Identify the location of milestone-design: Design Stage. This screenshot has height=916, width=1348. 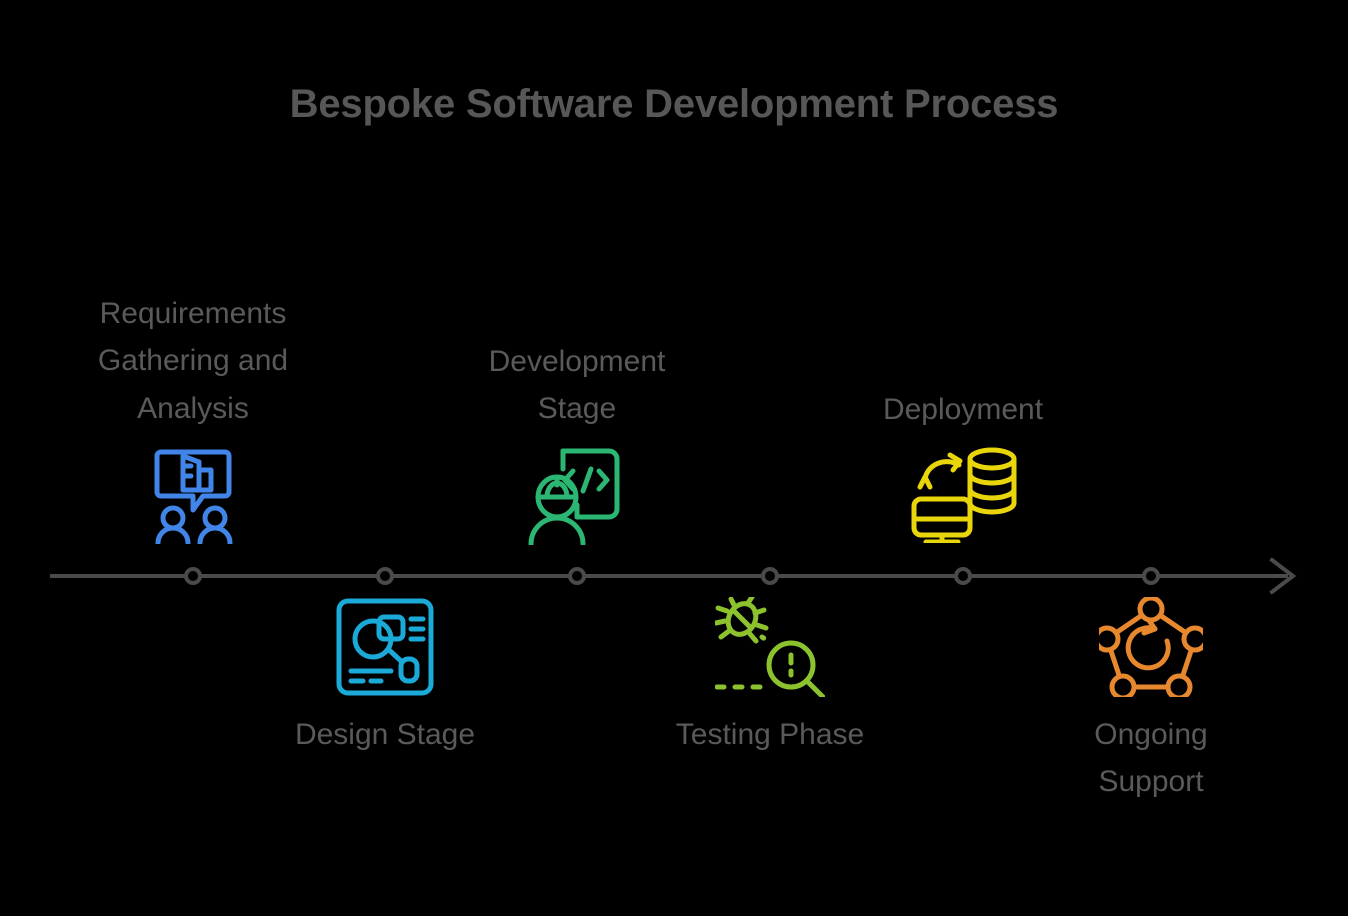
(385, 677).